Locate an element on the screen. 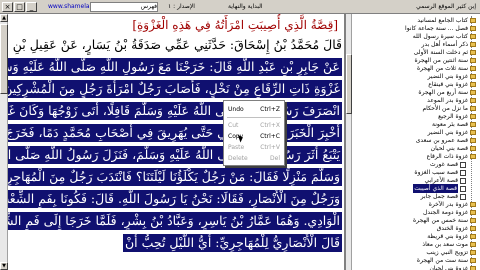 The image size is (480, 270). scroll-down-icon: ▼ is located at coordinates (4, 266).